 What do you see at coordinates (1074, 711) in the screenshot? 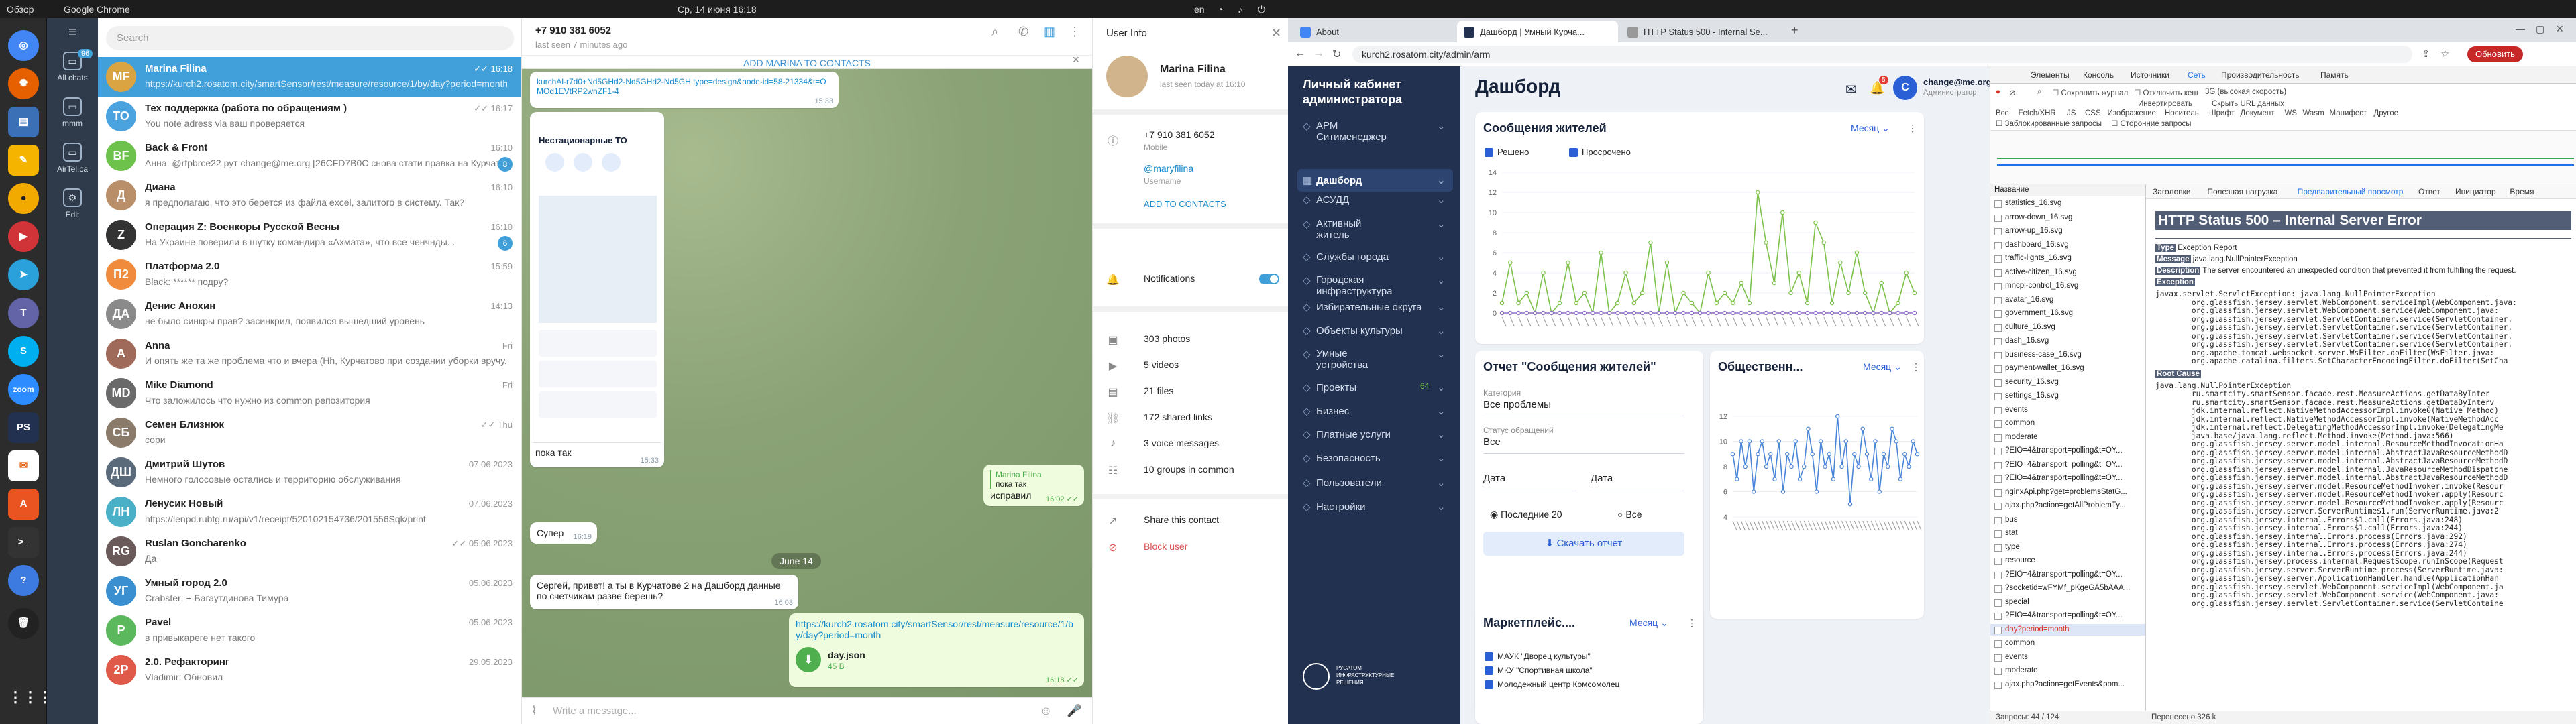
I see `mic-icon: 🎤` at bounding box center [1074, 711].